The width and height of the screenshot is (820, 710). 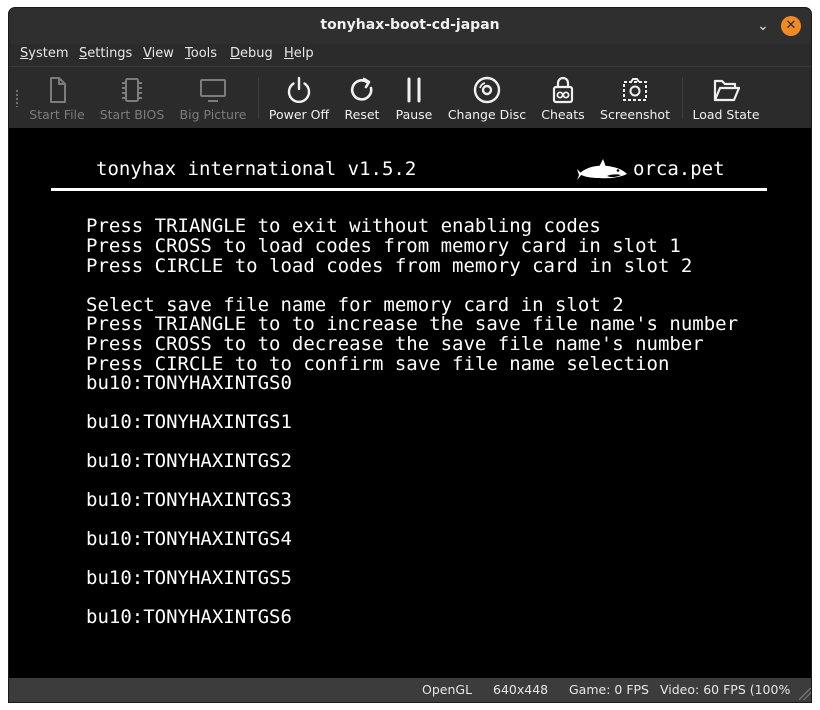 I want to click on menu-debug: Debug, so click(x=251, y=53).